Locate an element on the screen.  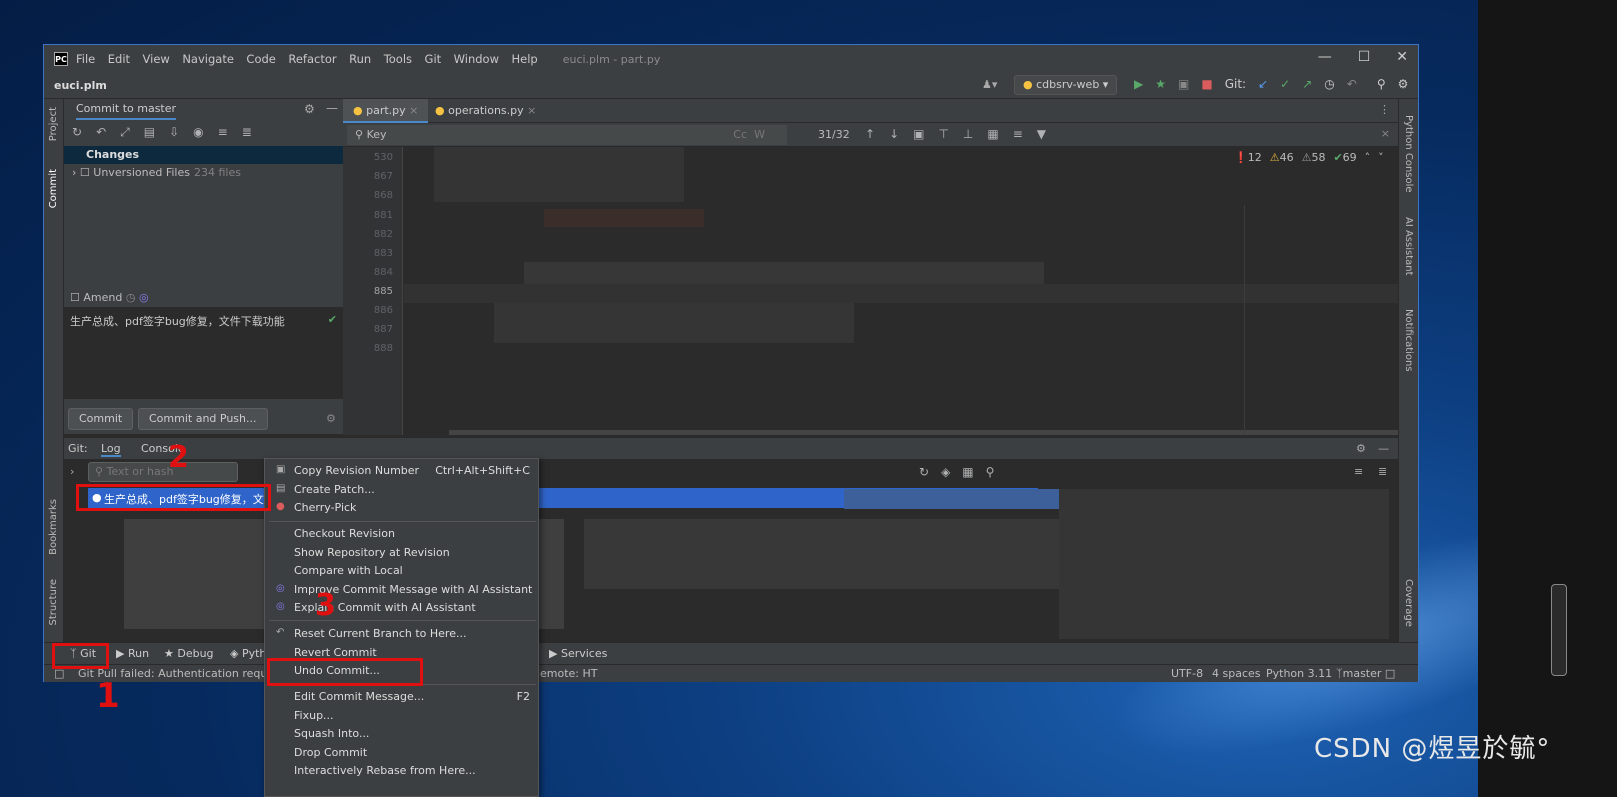
search-icon: ⚲ is located at coordinates (990, 472).